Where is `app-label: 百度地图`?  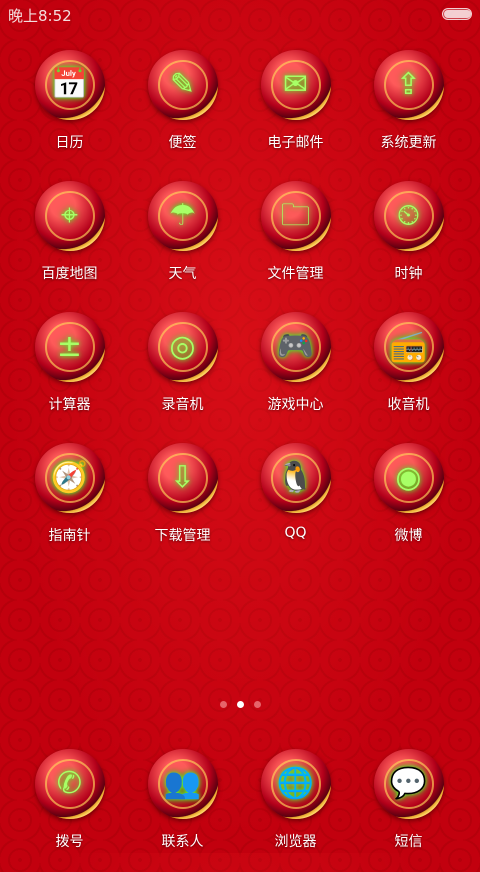
app-label: 百度地图 is located at coordinates (69, 274).